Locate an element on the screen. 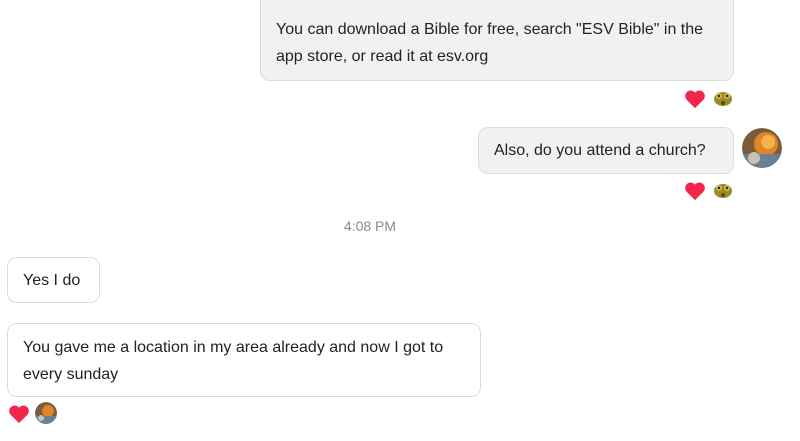 This screenshot has width=800, height=441. sender-avatar is located at coordinates (762, 148).